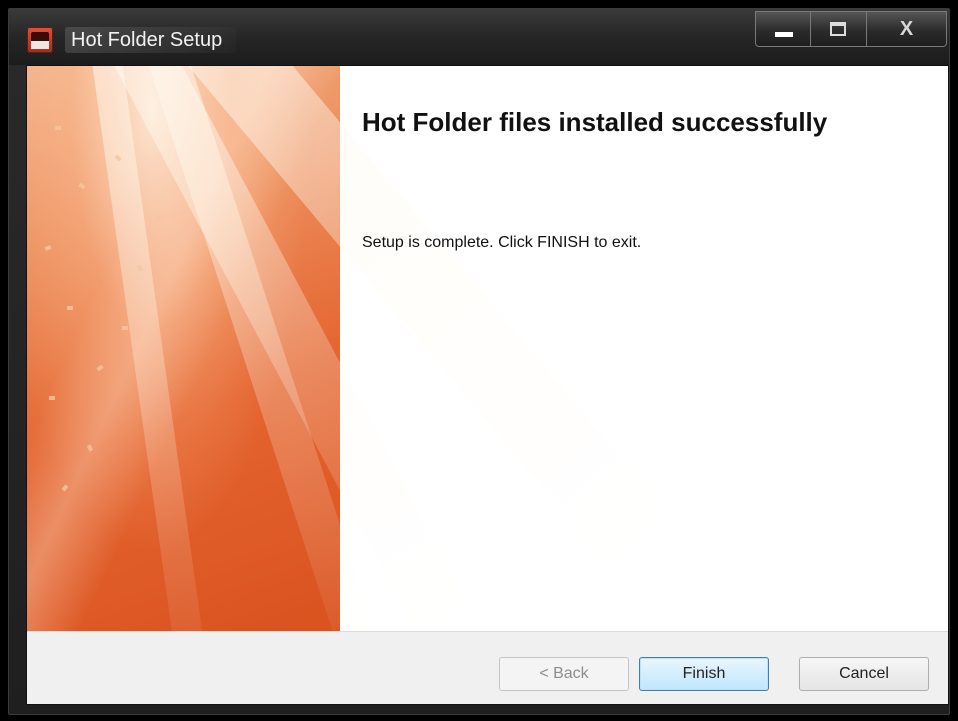 Image resolution: width=958 pixels, height=721 pixels. I want to click on maximize-button, so click(839, 29).